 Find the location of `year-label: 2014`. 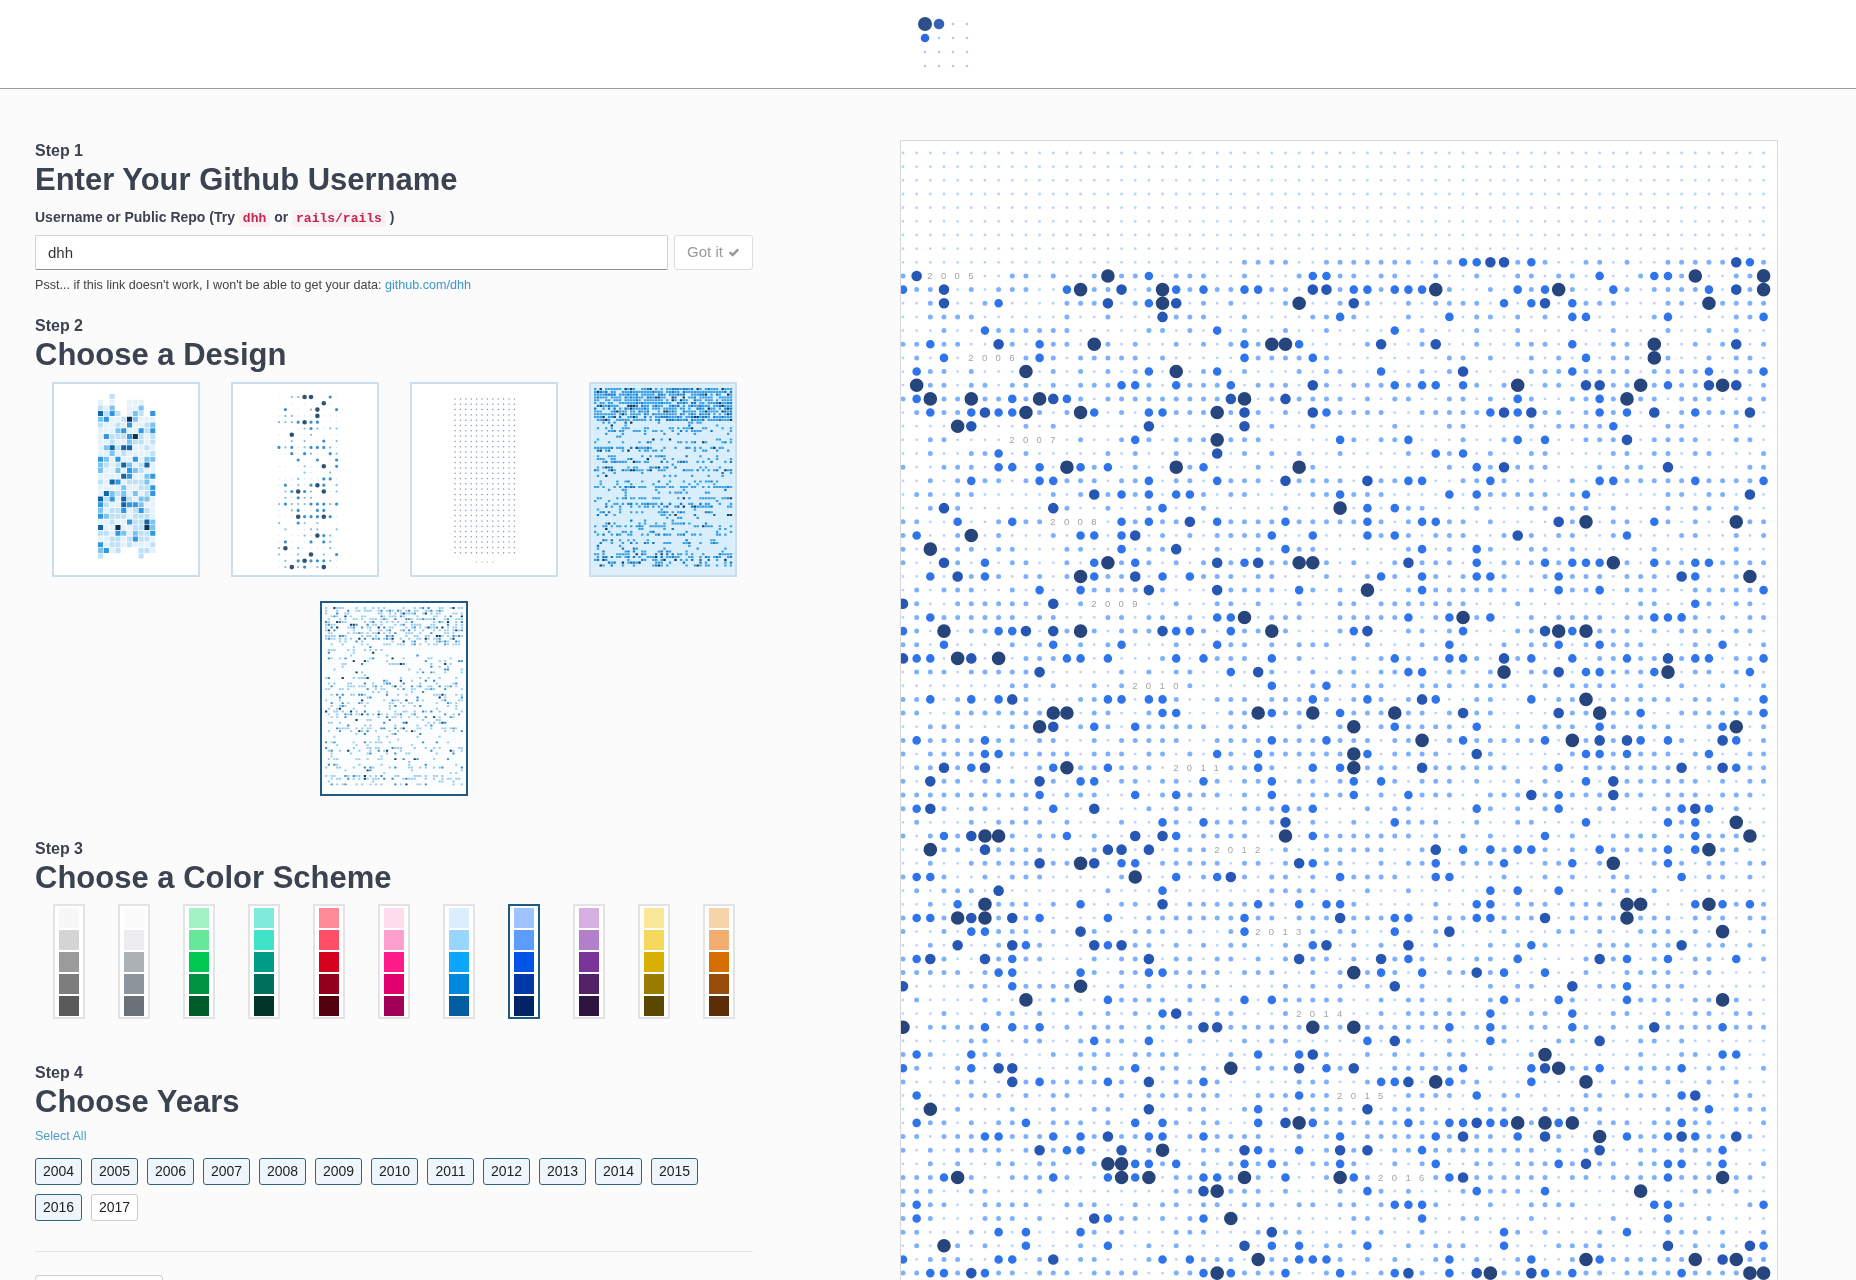

year-label: 2014 is located at coordinates (1323, 1013).